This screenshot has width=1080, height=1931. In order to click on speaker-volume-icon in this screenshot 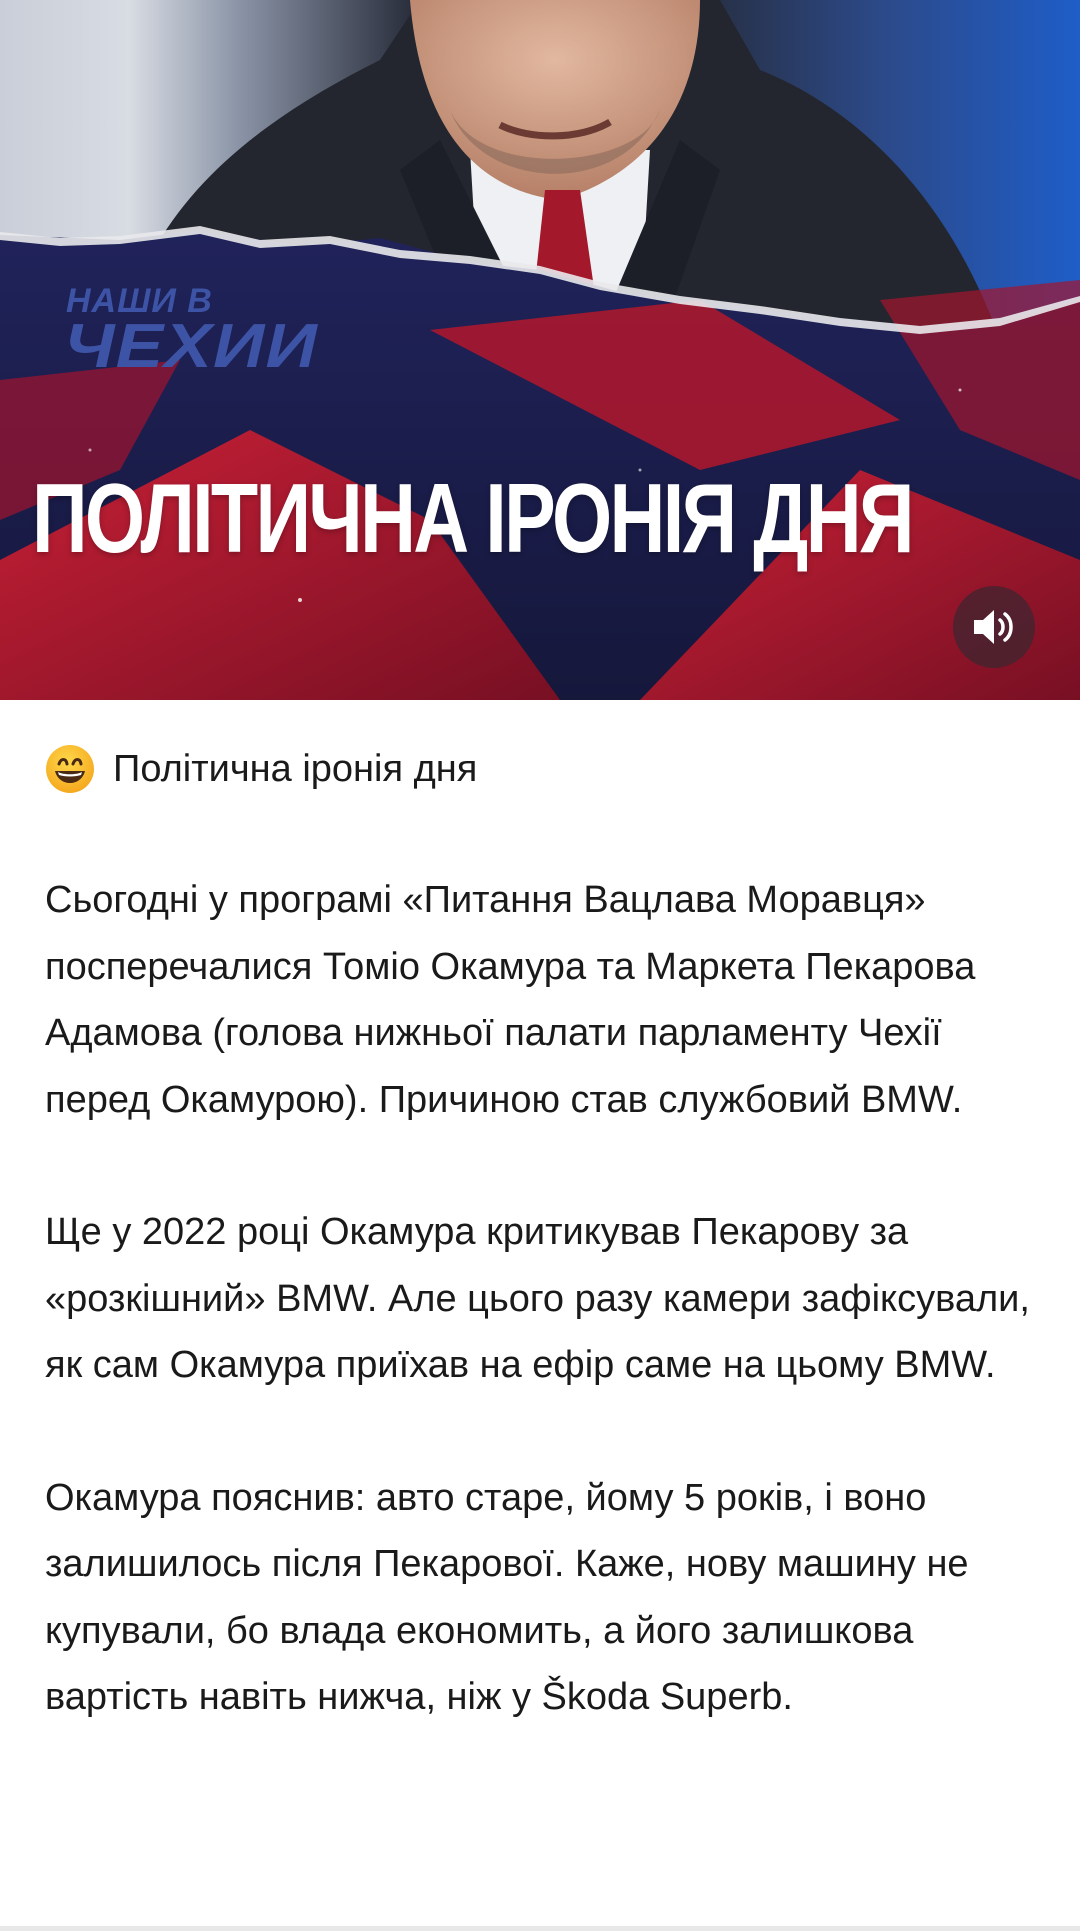, I will do `click(993, 627)`.